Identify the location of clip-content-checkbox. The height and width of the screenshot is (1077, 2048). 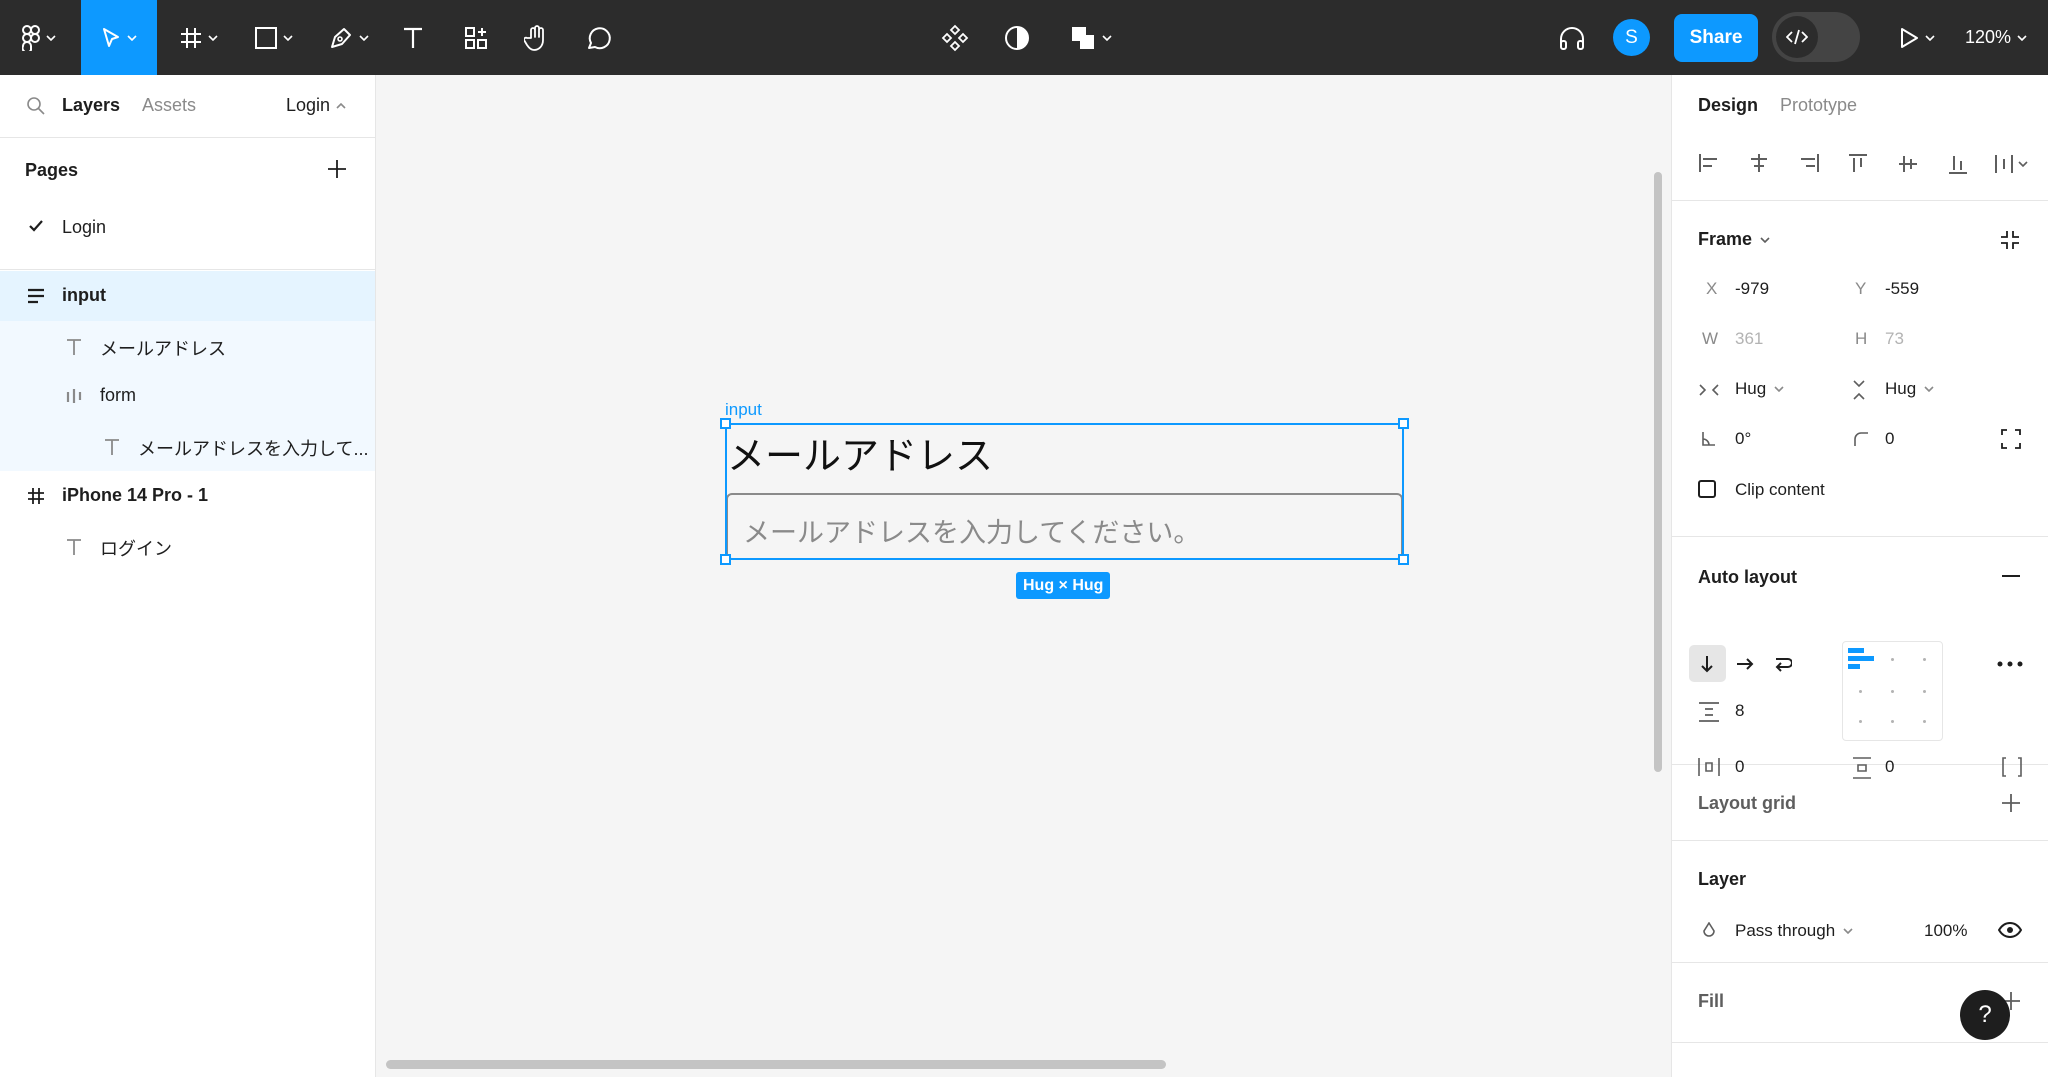
(1707, 489).